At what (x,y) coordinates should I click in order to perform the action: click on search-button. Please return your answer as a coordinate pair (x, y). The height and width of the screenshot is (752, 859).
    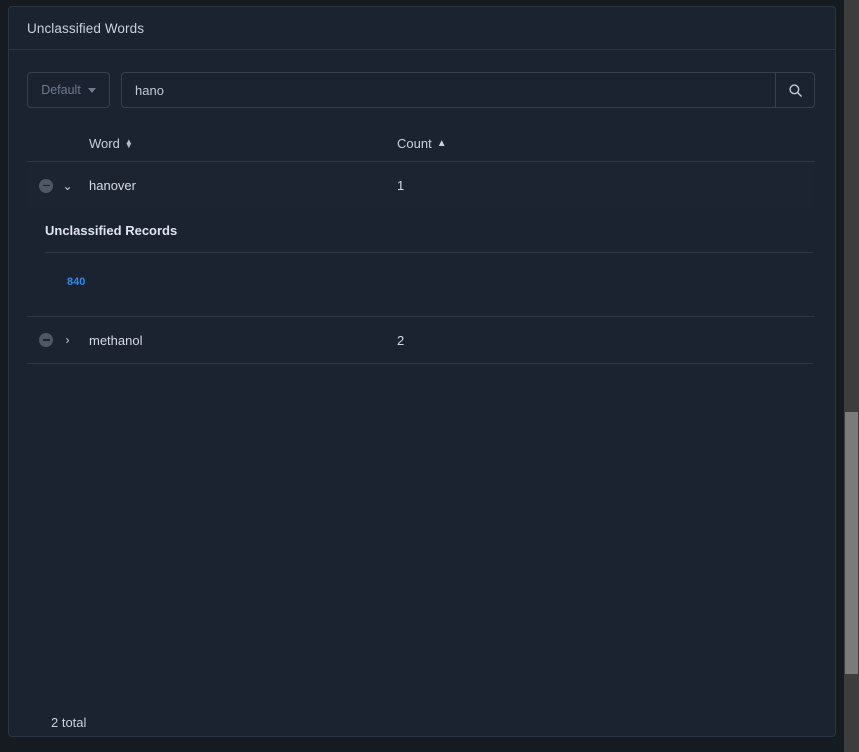
    Looking at the image, I should click on (795, 90).